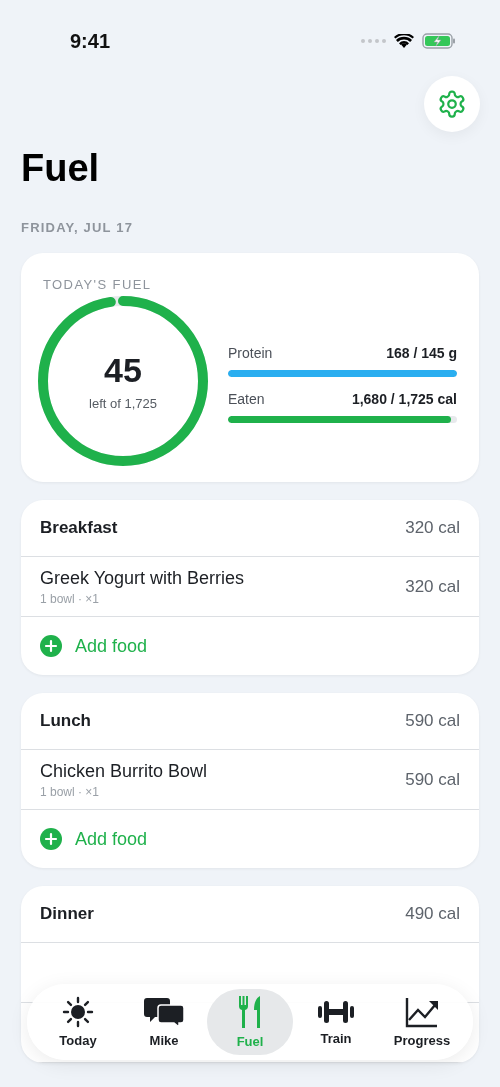 This screenshot has width=500, height=1087. Describe the element at coordinates (164, 1012) in the screenshot. I see `chat-bubbles-icon` at that location.